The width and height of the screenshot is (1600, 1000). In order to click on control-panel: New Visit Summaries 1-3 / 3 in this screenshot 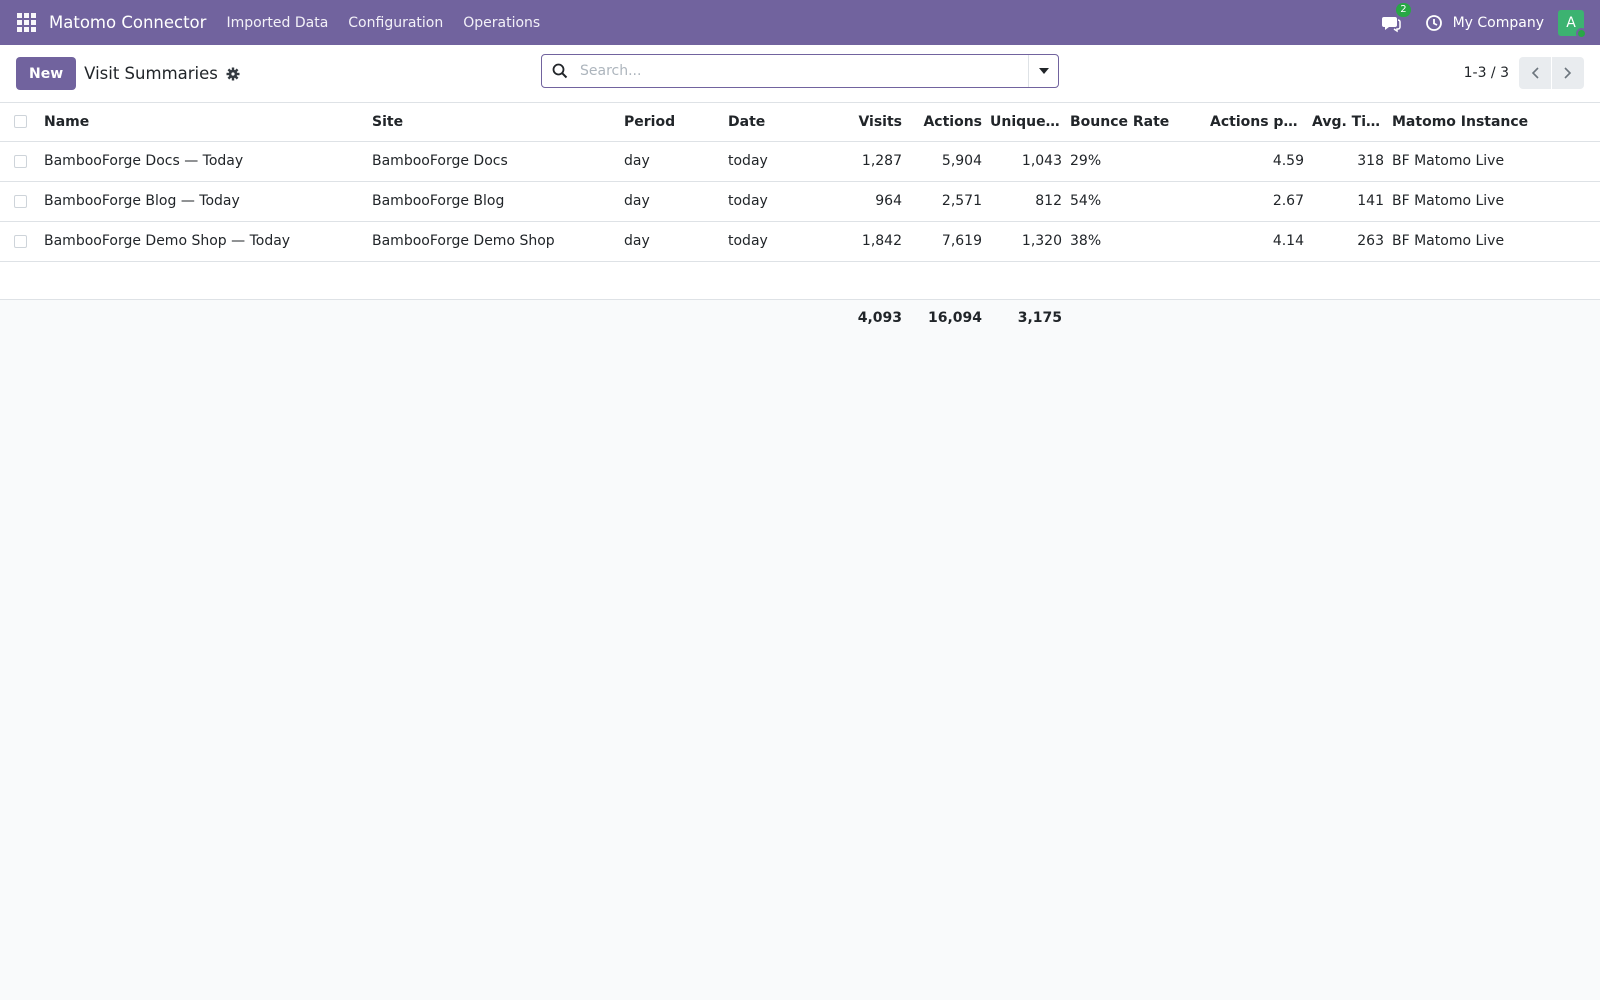, I will do `click(800, 74)`.